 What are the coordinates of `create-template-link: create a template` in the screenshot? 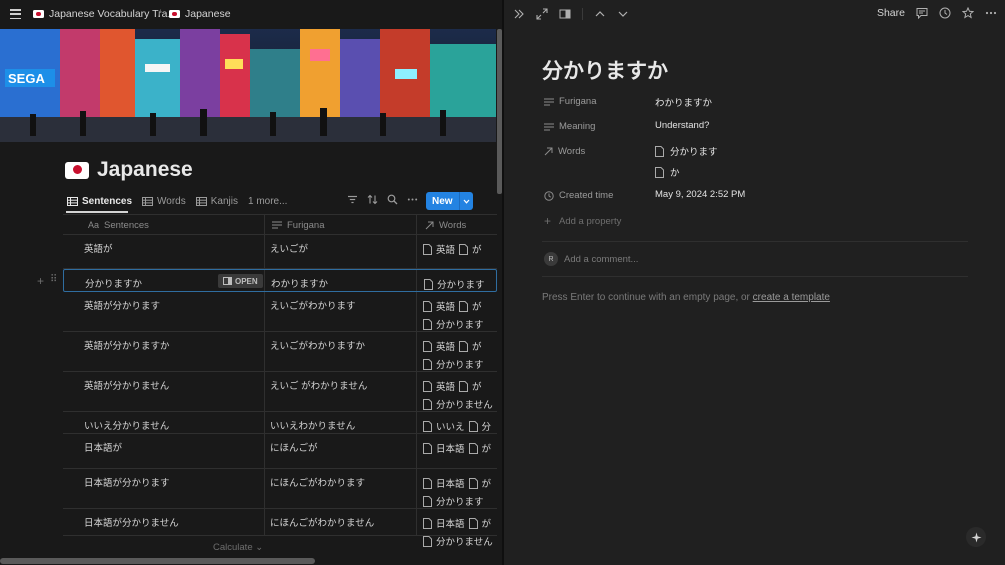 It's located at (791, 297).